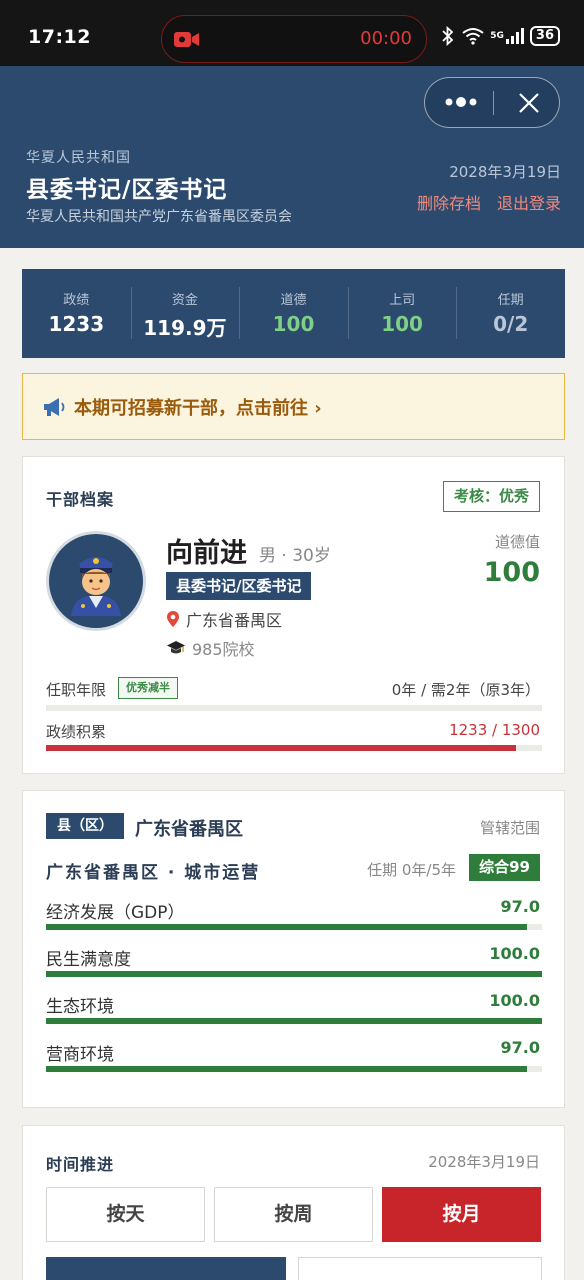  Describe the element at coordinates (484, 1162) in the screenshot. I see `time-date: 2028年3月19日` at that location.